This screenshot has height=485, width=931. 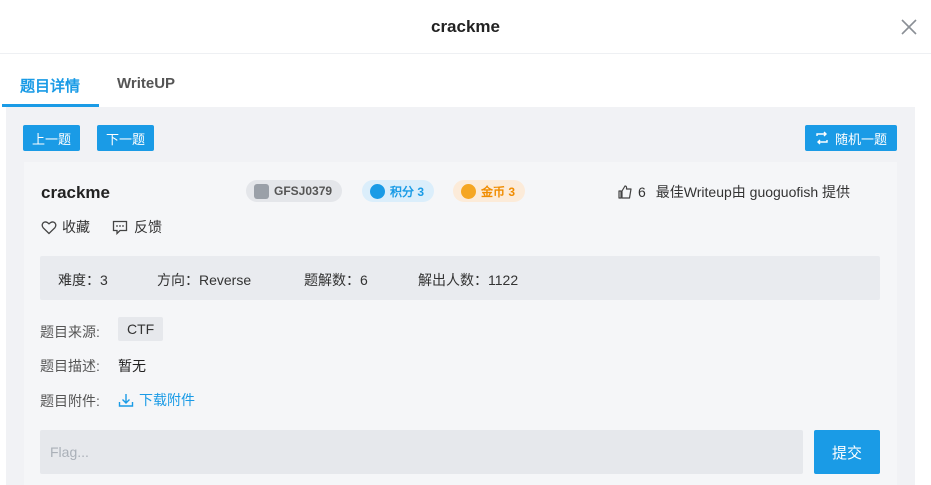 I want to click on source-label: 题目来源:, so click(x=70, y=332).